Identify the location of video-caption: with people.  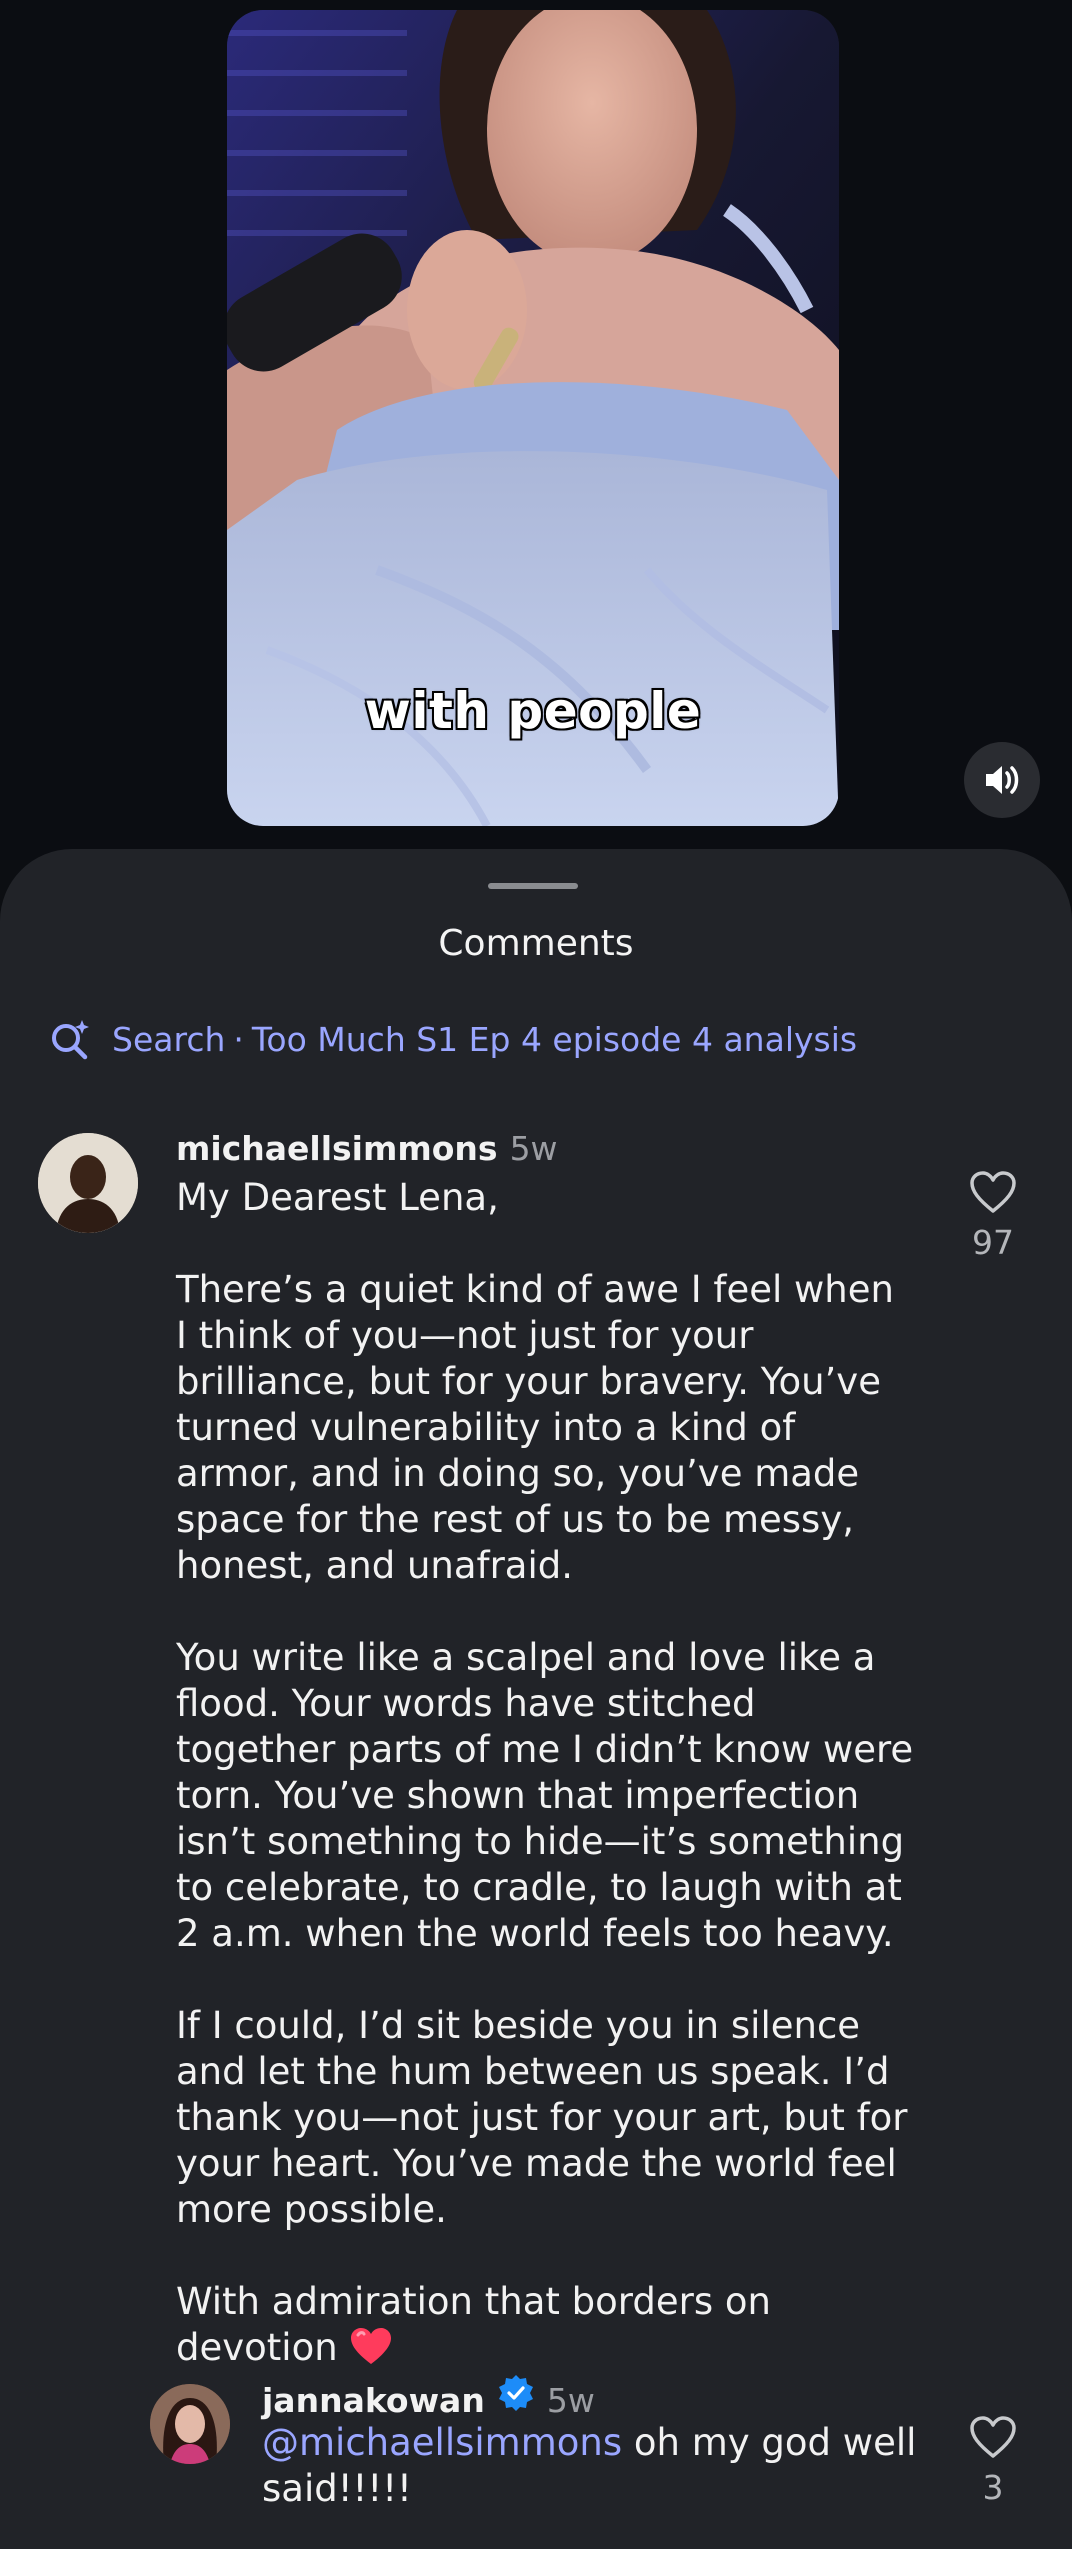
(533, 711).